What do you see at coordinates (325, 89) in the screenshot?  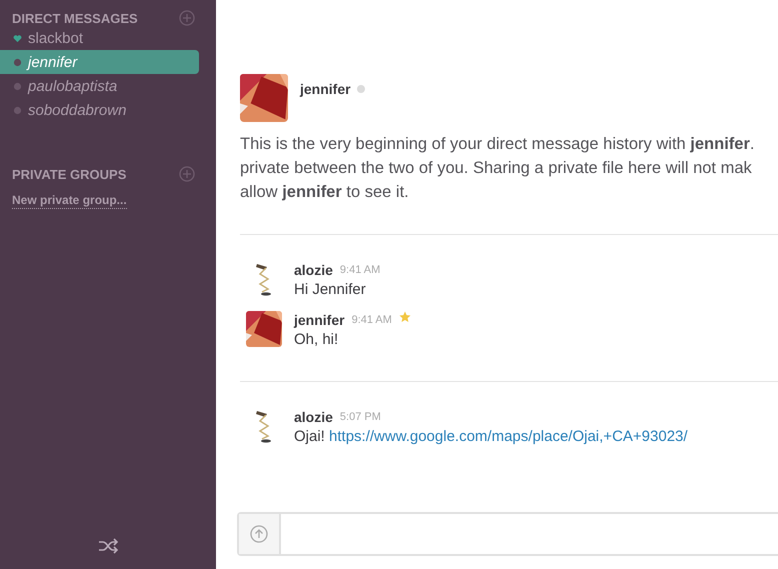 I see `user-name: jennifer` at bounding box center [325, 89].